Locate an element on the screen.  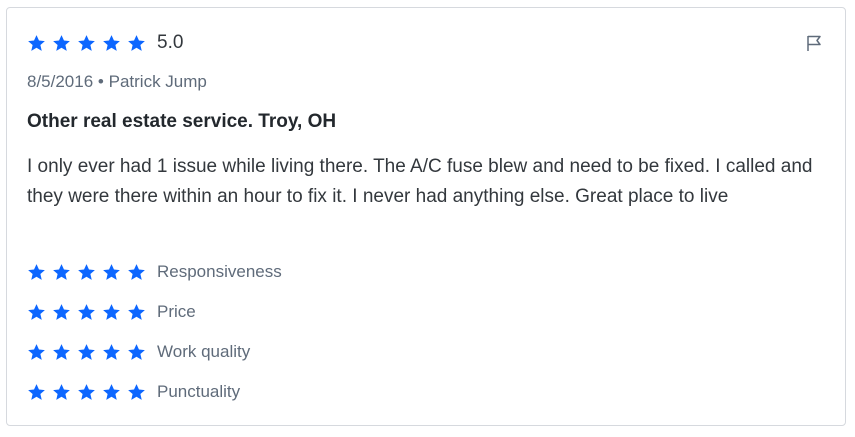
sub-rating-work-quality: Work quality is located at coordinates (138, 352).